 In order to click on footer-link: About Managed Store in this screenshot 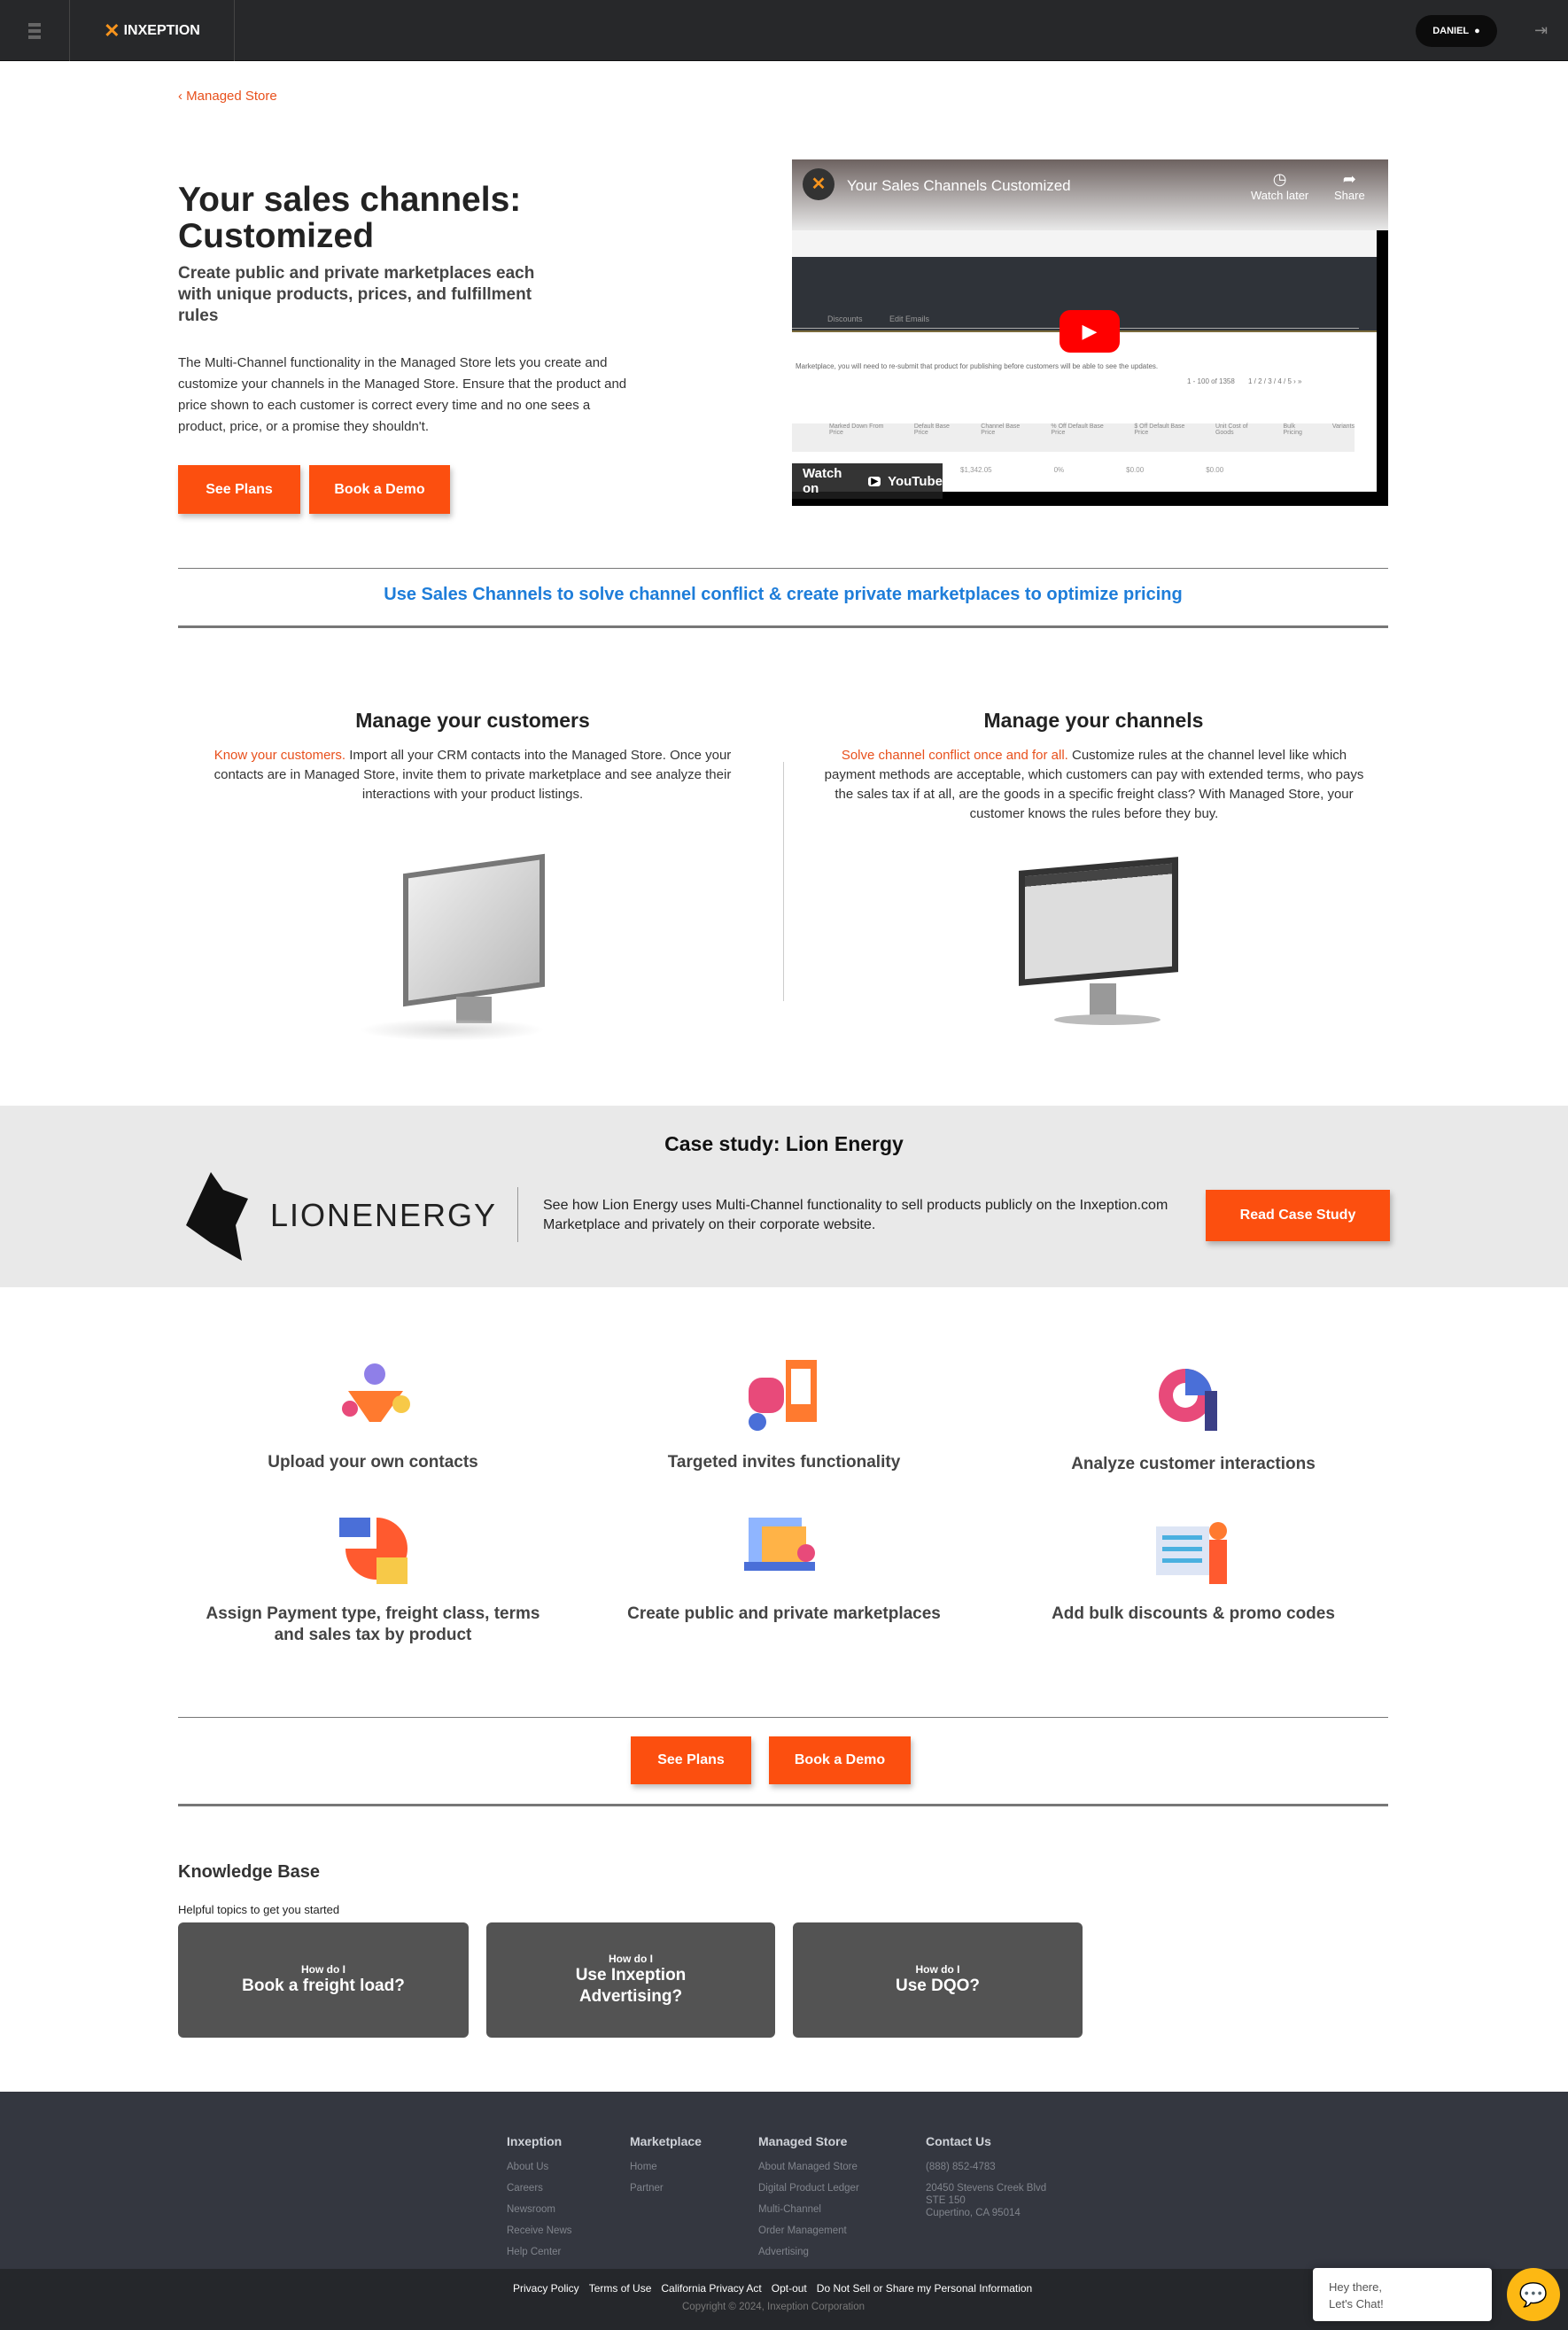, I will do `click(808, 2167)`.